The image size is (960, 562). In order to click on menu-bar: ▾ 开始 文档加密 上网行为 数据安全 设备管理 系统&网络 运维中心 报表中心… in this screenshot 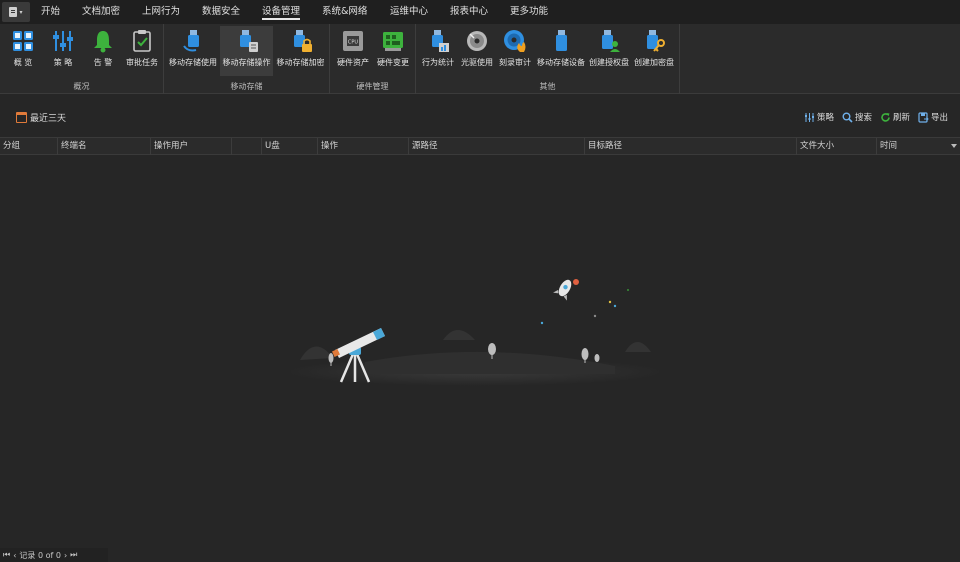, I will do `click(480, 12)`.